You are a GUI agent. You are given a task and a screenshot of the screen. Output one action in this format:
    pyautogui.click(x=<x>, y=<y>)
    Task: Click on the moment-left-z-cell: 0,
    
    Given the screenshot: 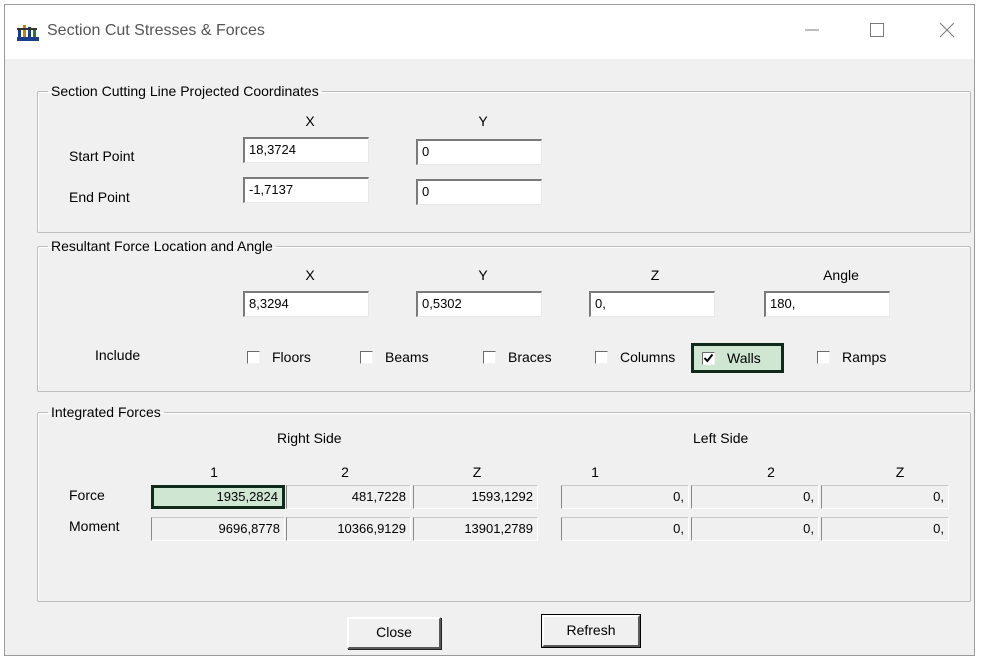 What is the action you would take?
    pyautogui.click(x=885, y=529)
    